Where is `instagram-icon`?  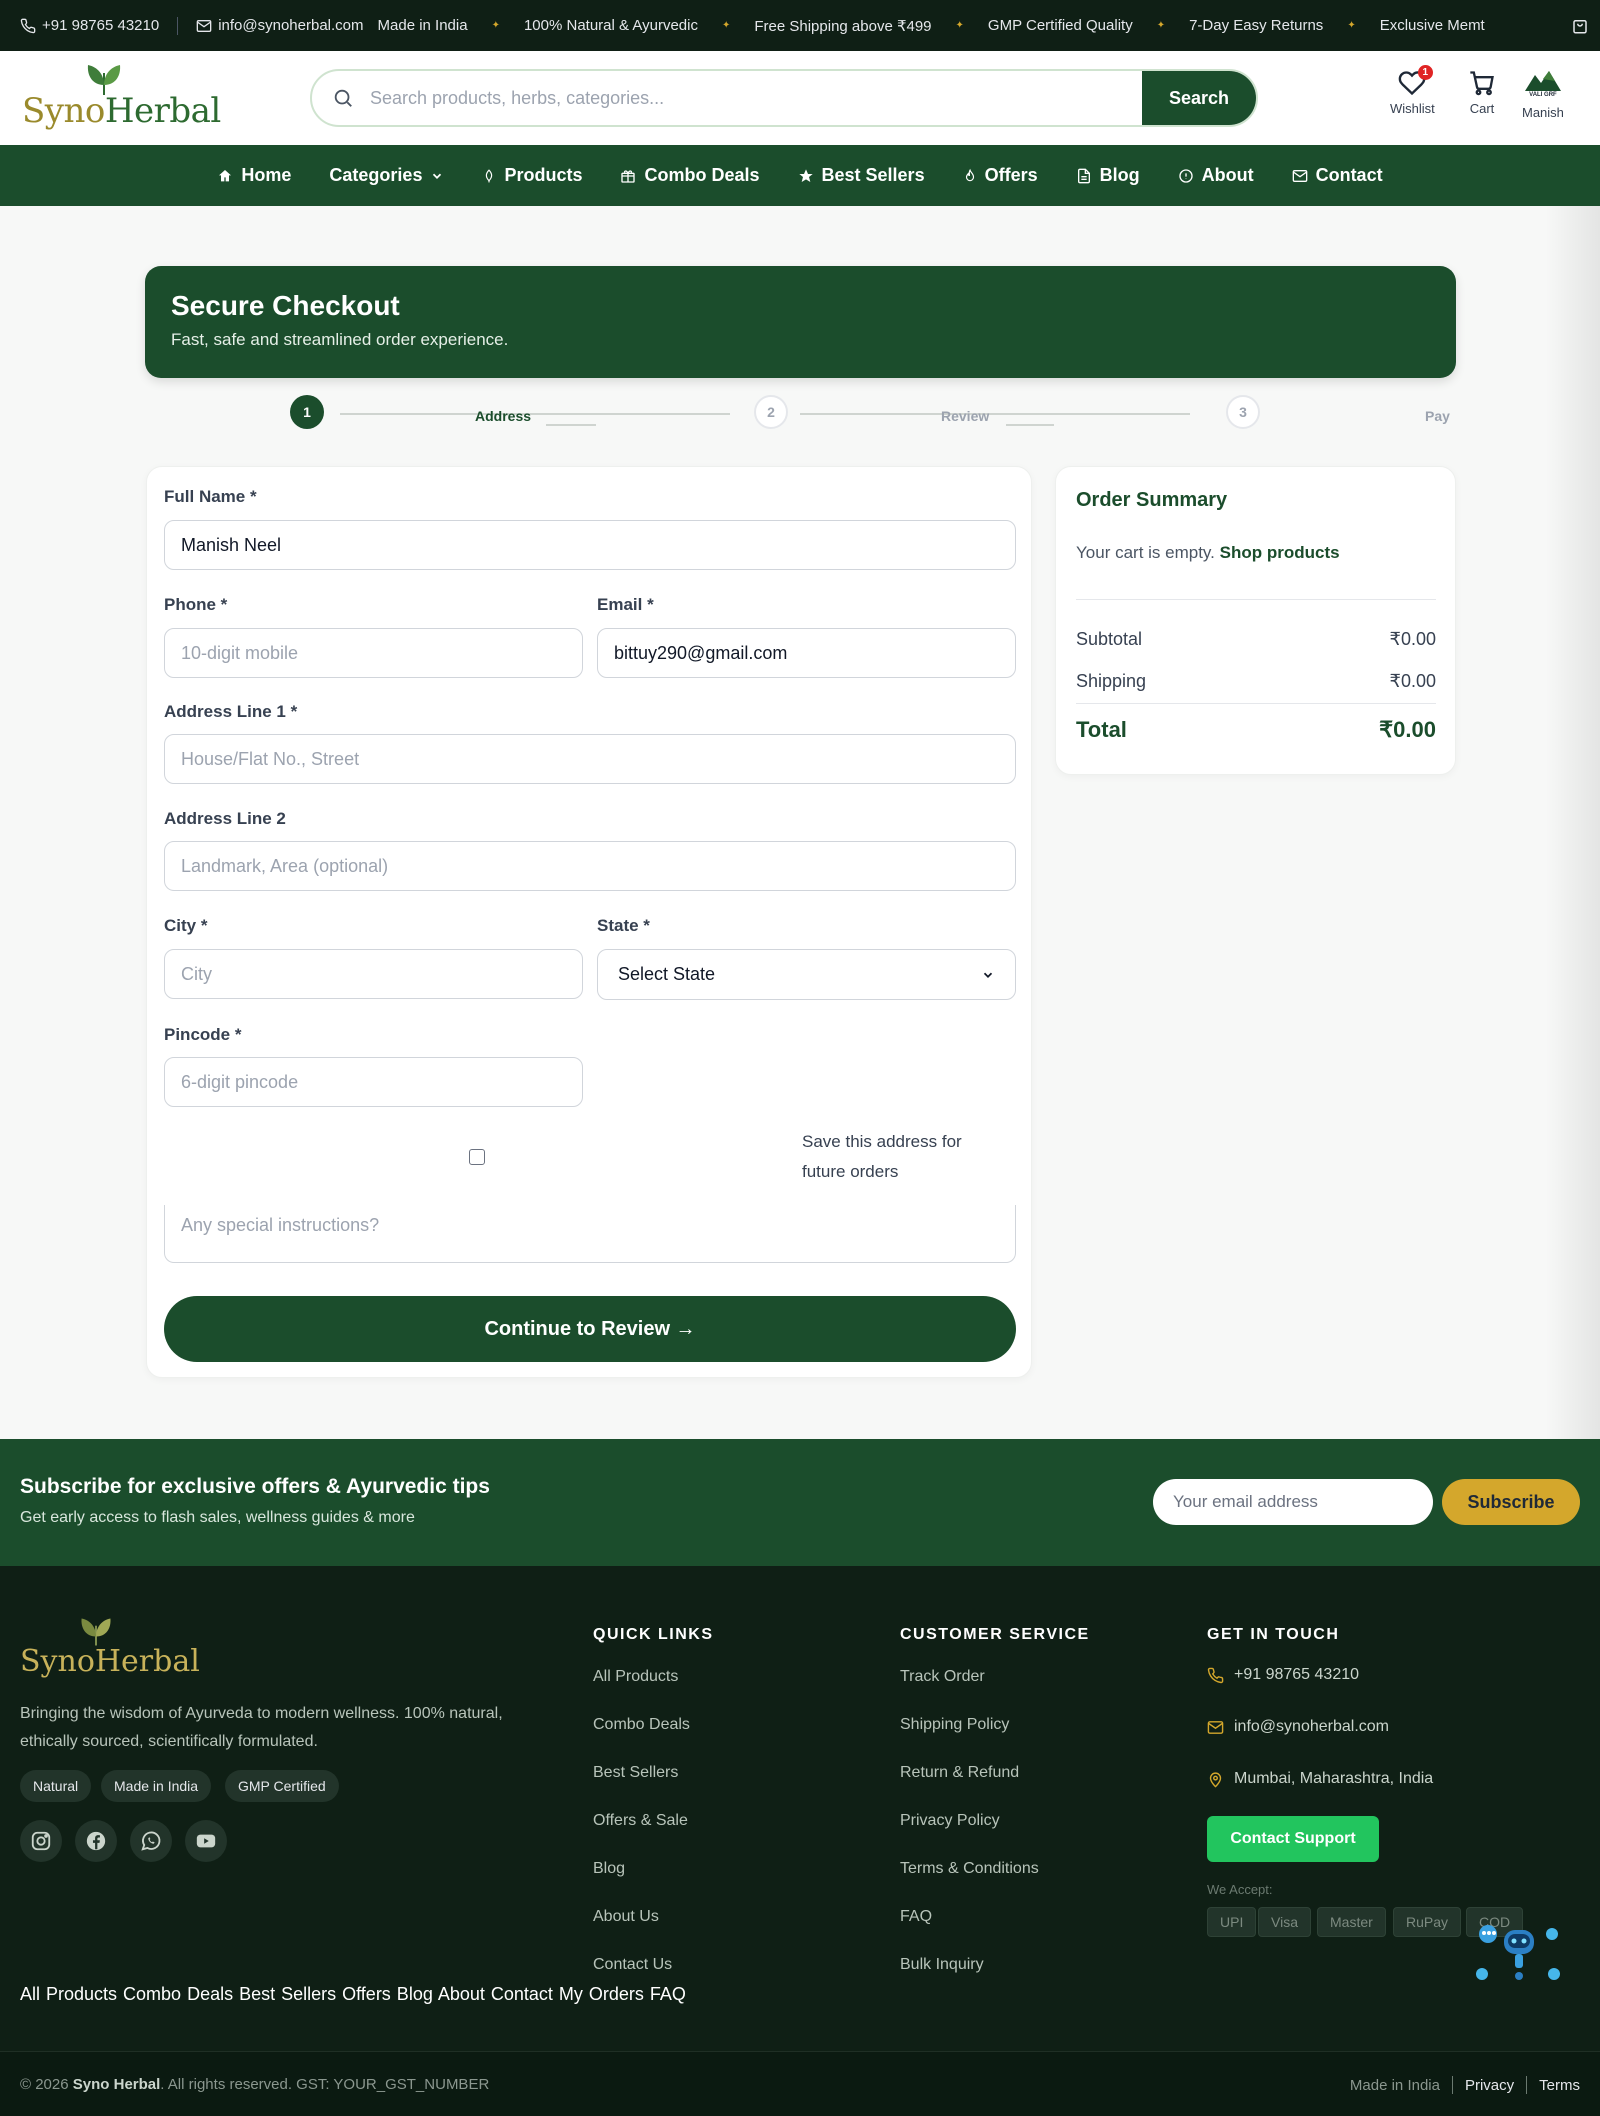 instagram-icon is located at coordinates (41, 1841).